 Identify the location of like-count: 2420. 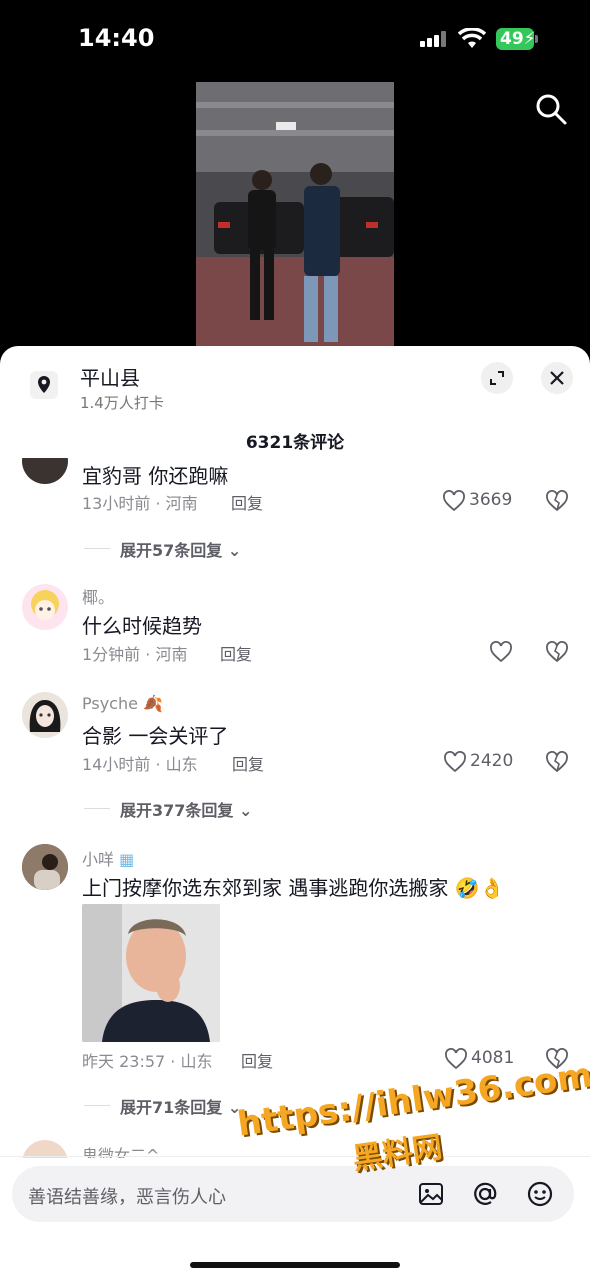
(492, 761).